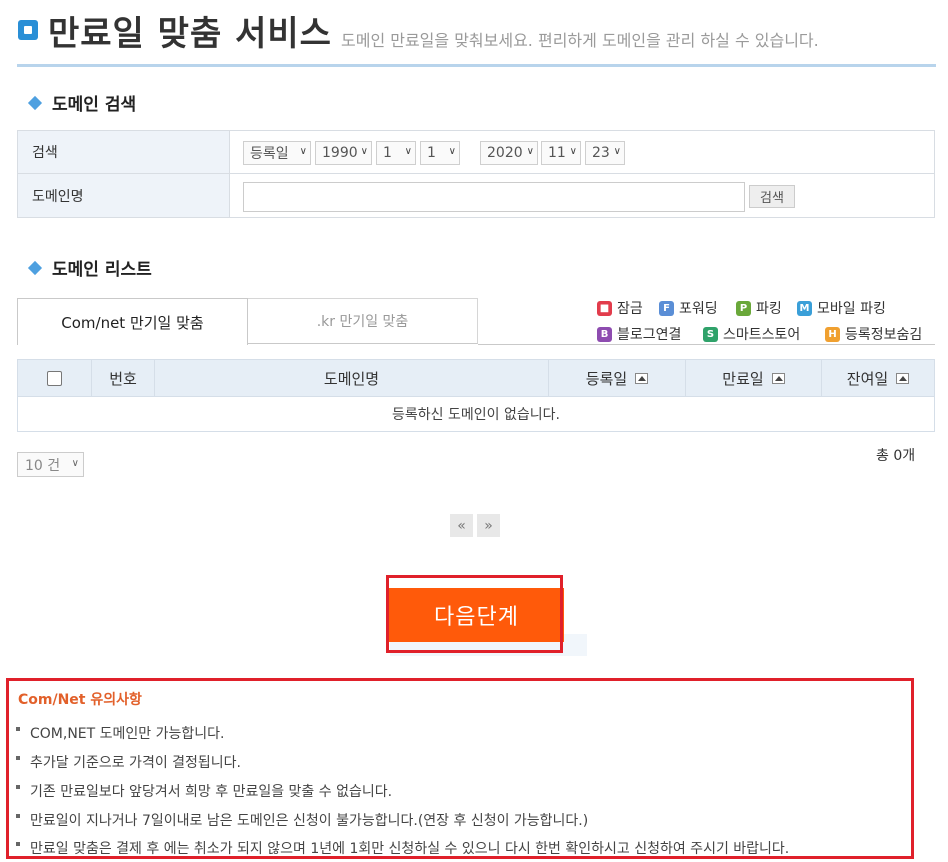 The image size is (948, 862). I want to click on col-remaining: 잔여일, so click(878, 378).